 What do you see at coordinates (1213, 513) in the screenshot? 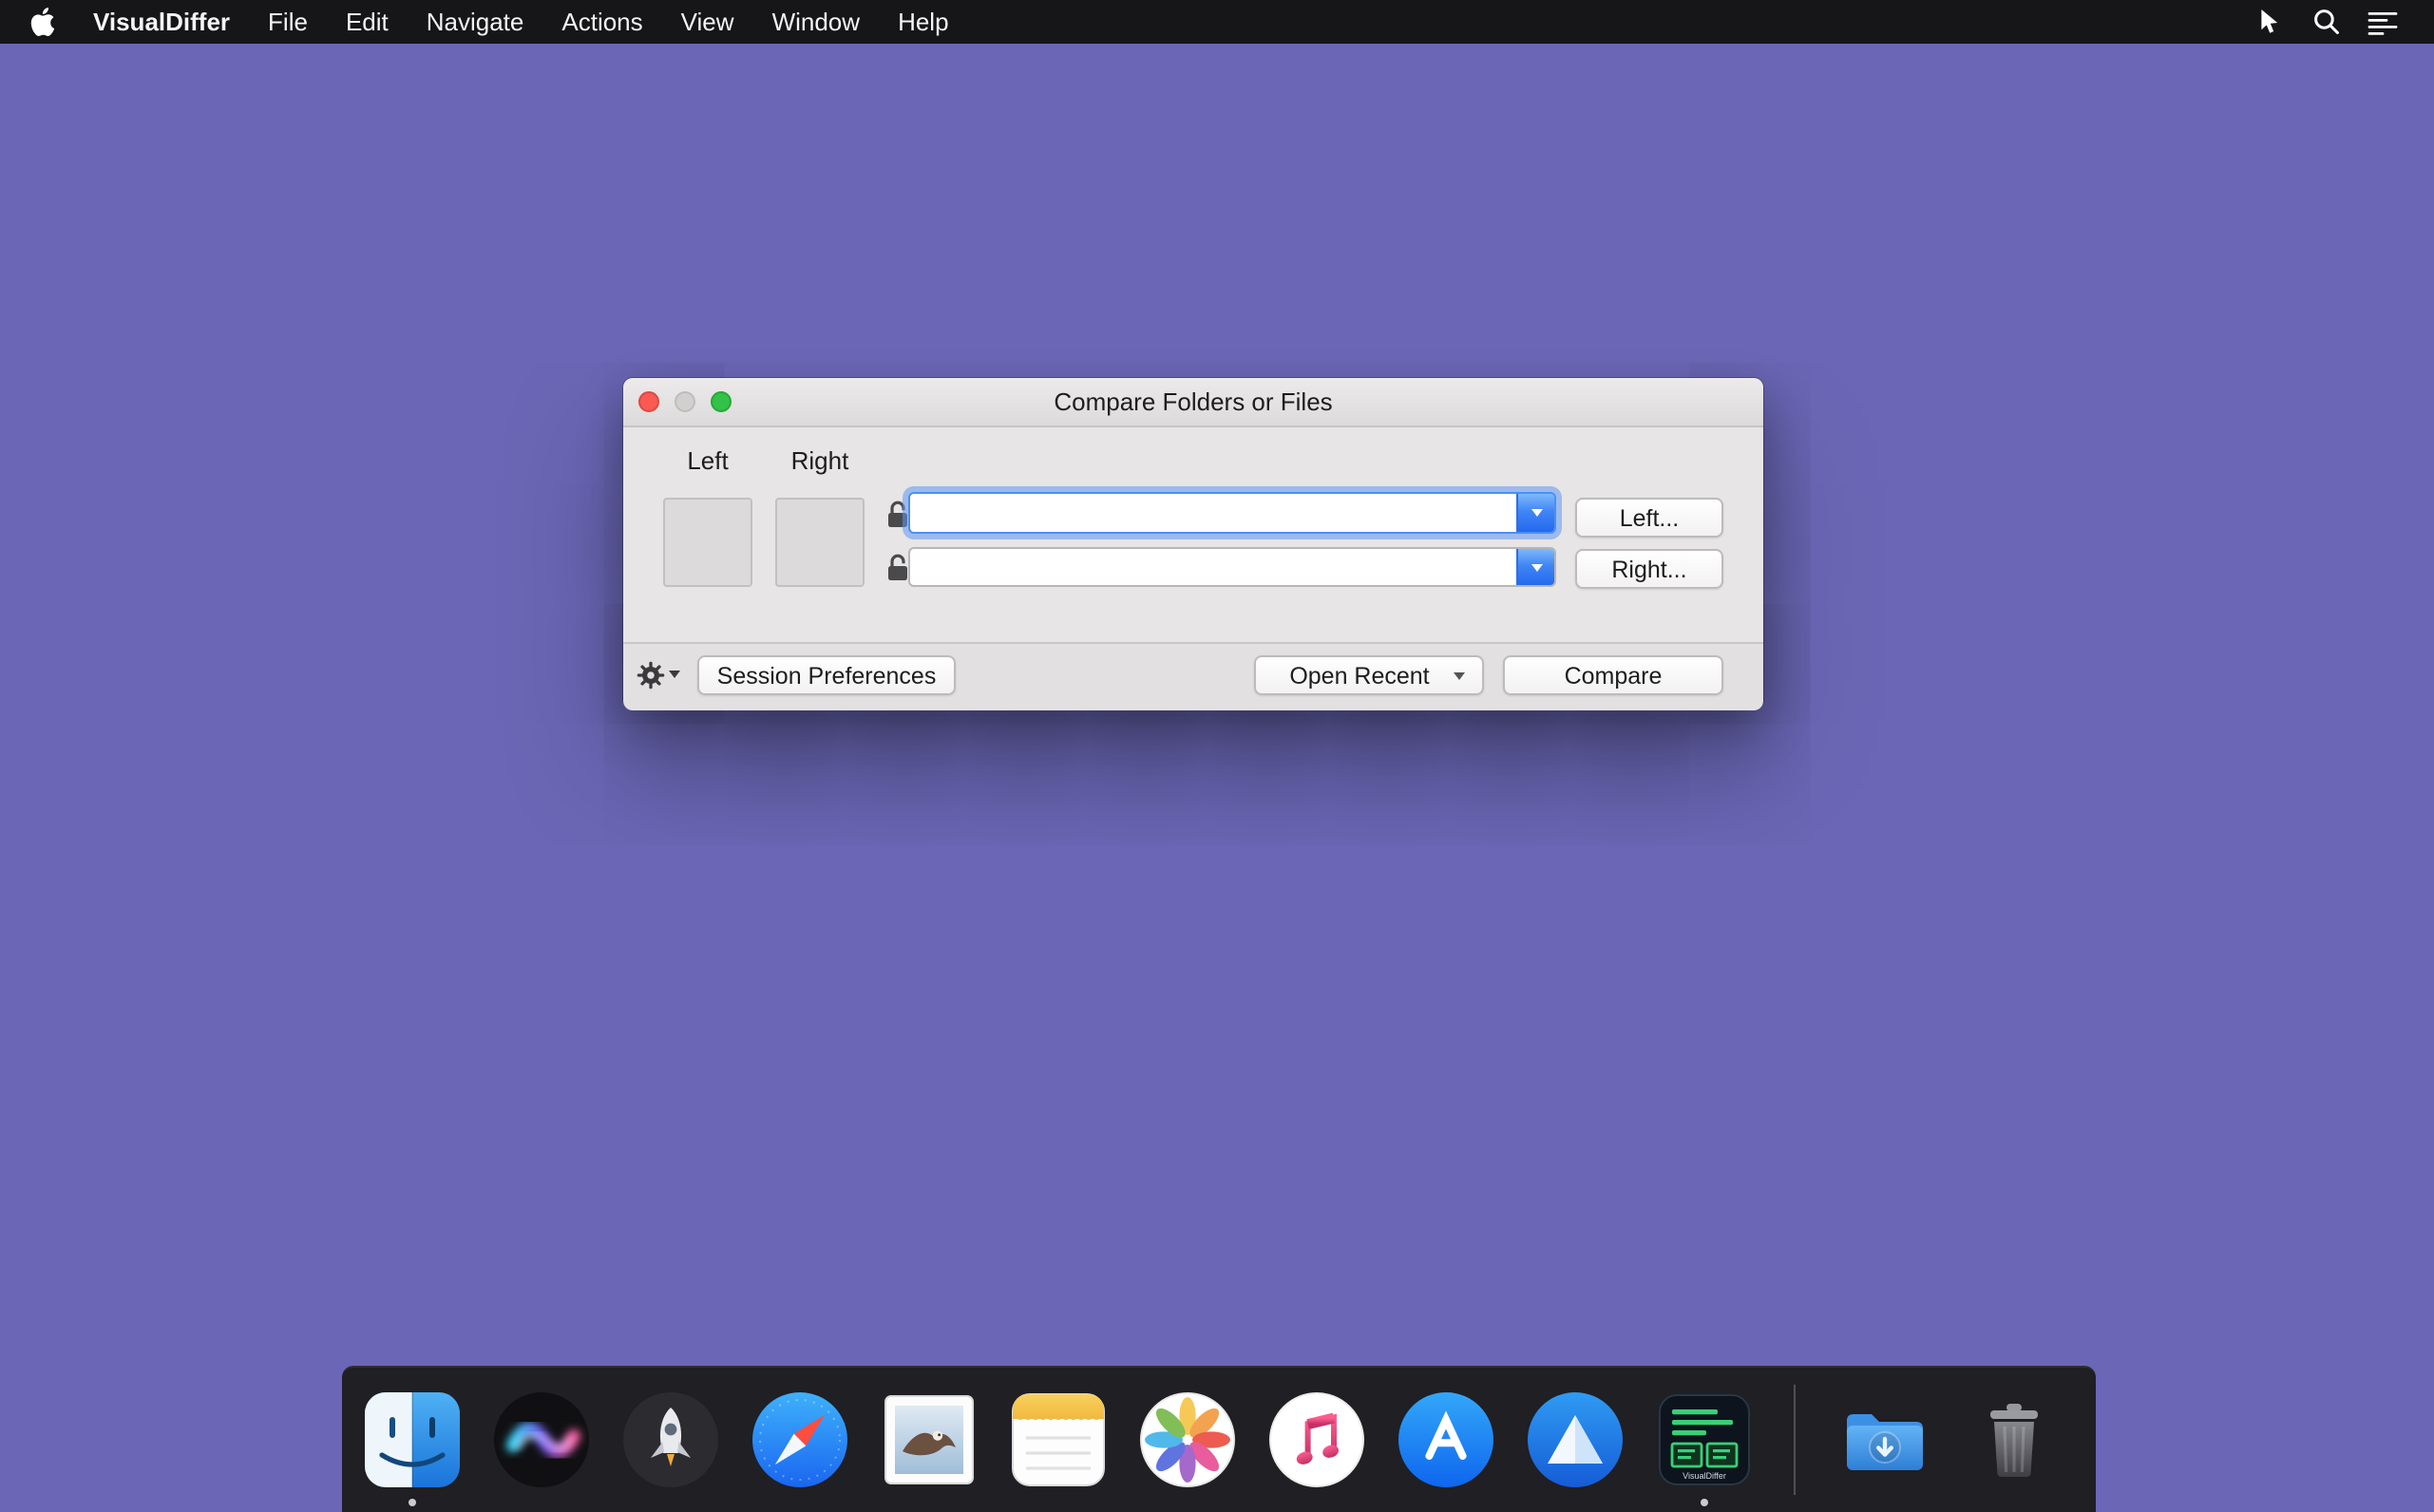
I see `left-path-input` at bounding box center [1213, 513].